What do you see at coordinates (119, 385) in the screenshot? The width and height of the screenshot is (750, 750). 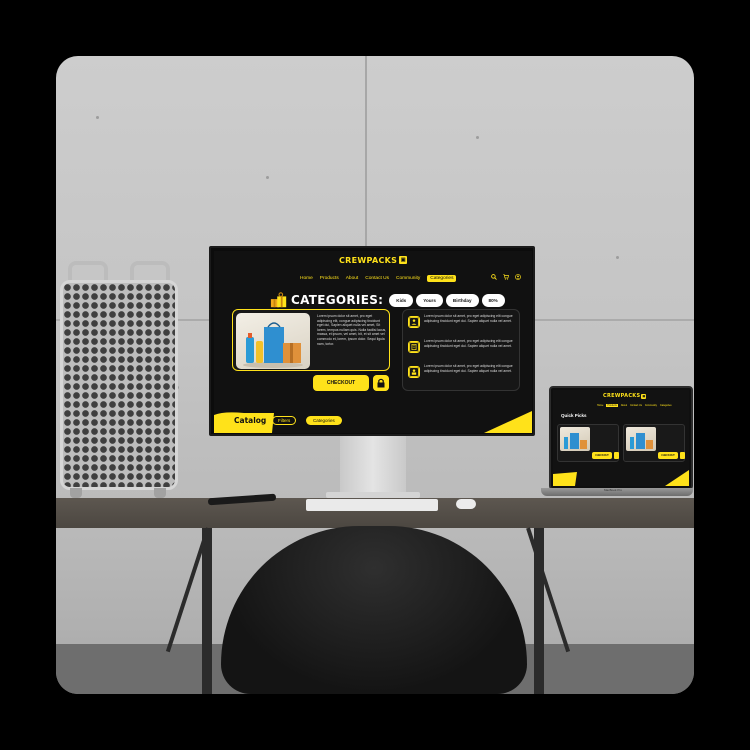 I see `mac-pro-tower` at bounding box center [119, 385].